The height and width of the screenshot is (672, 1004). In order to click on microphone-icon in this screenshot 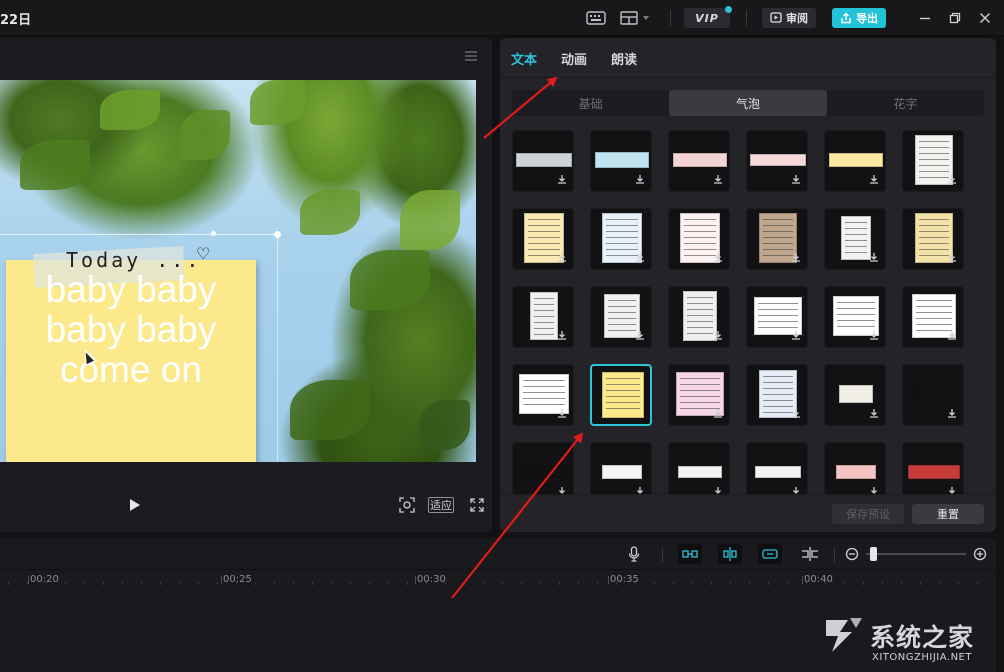, I will do `click(634, 554)`.